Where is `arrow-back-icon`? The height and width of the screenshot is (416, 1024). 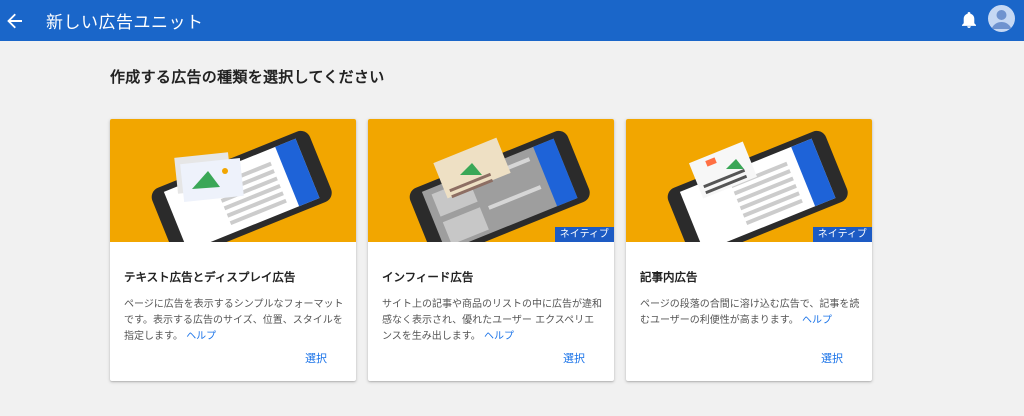 arrow-back-icon is located at coordinates (15, 21).